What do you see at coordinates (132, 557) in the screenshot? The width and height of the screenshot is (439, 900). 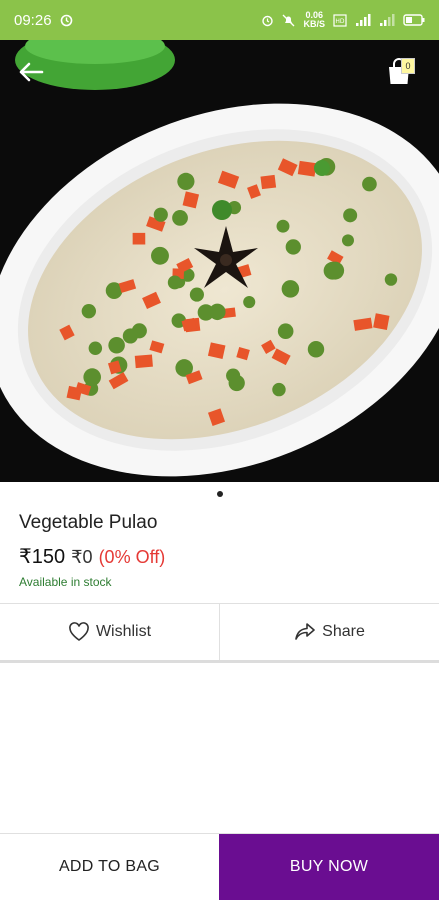 I see `discount-label: (0% Off)` at bounding box center [132, 557].